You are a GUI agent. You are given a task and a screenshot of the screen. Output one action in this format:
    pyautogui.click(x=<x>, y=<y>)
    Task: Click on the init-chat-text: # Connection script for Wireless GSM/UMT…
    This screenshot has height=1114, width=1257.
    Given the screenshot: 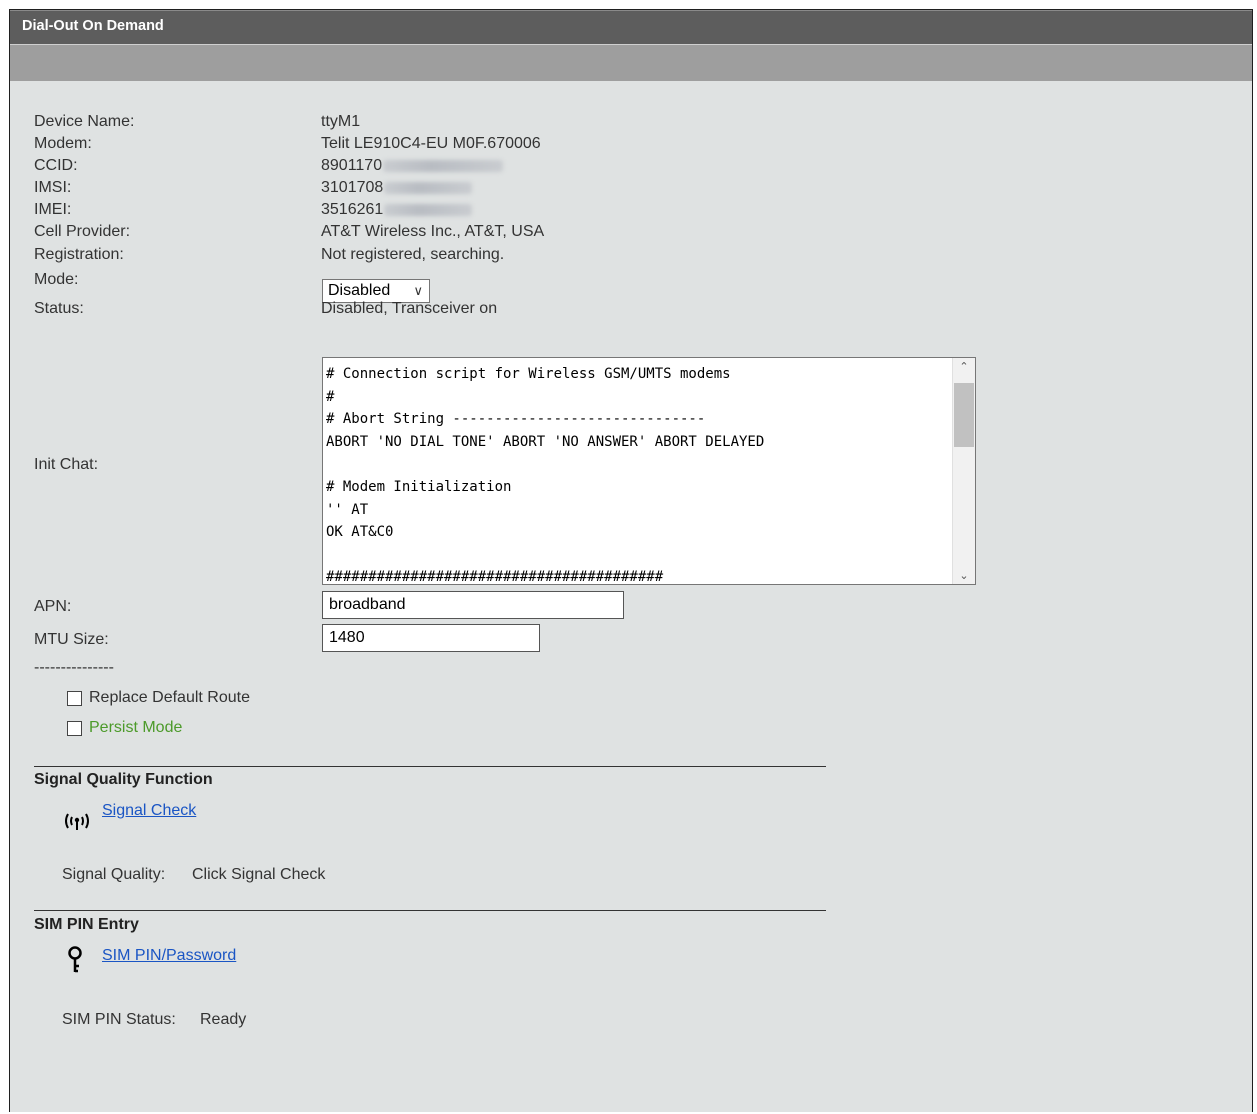 What is the action you would take?
    pyautogui.click(x=545, y=474)
    